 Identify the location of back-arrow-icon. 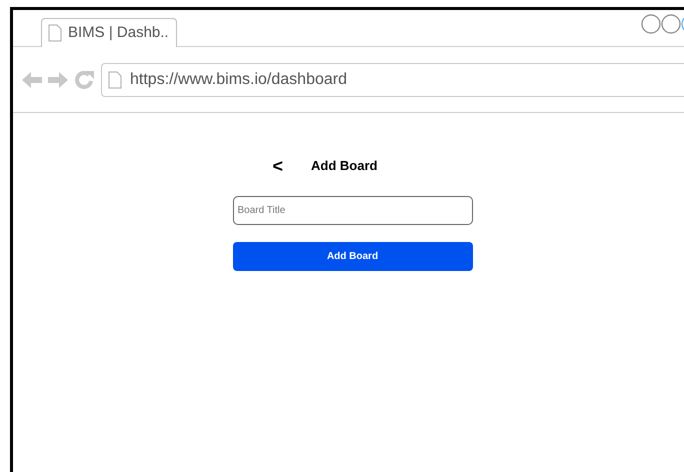
(32, 80).